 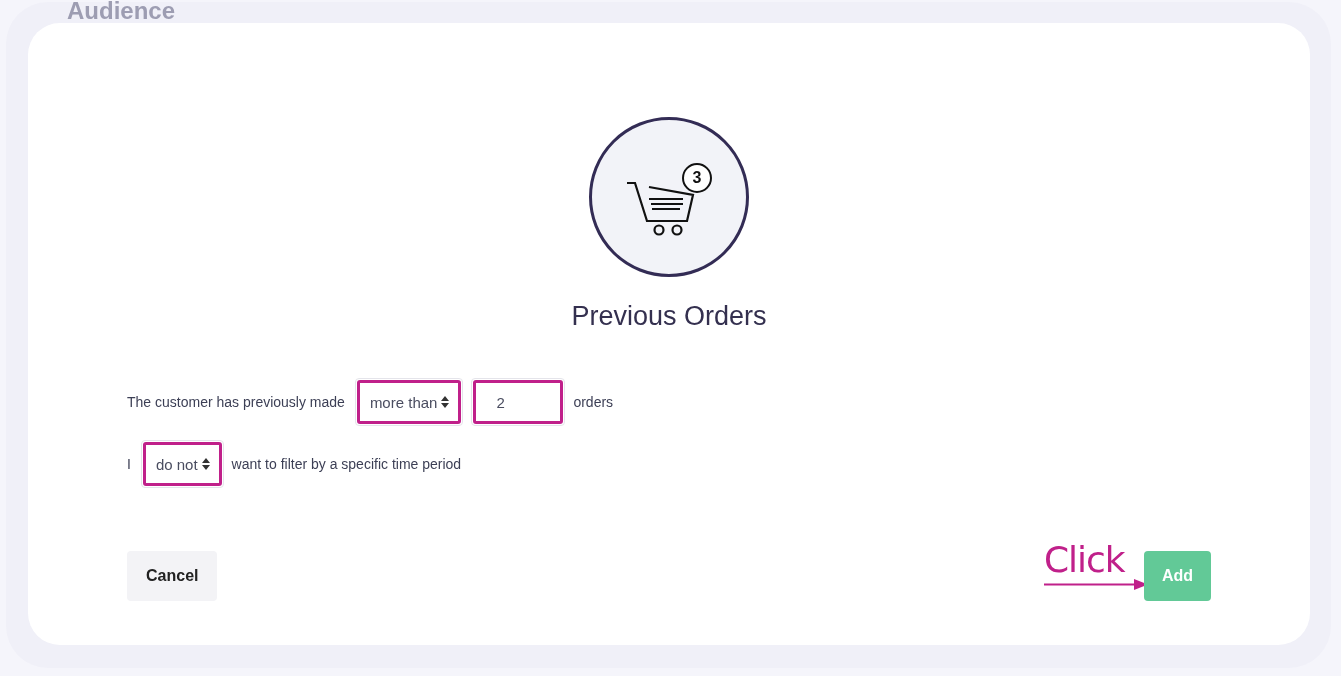 I want to click on condition-text: I, so click(x=129, y=464).